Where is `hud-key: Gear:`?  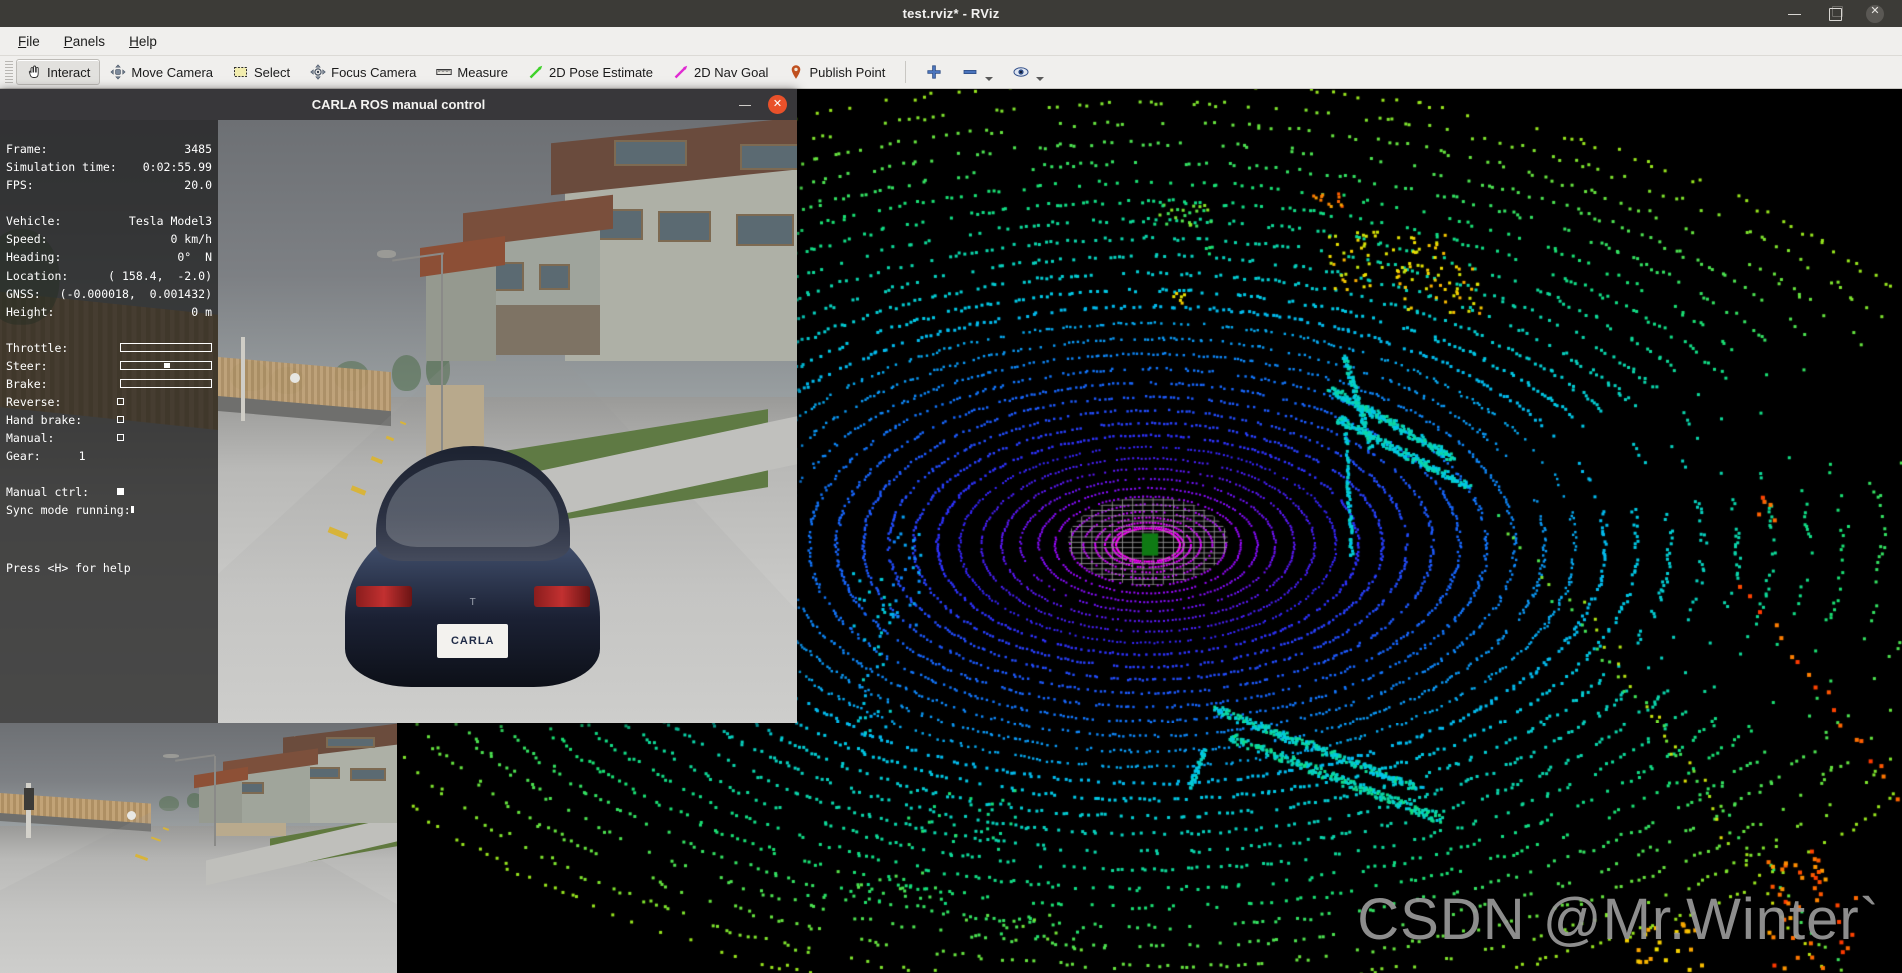
hud-key: Gear: is located at coordinates (23, 455).